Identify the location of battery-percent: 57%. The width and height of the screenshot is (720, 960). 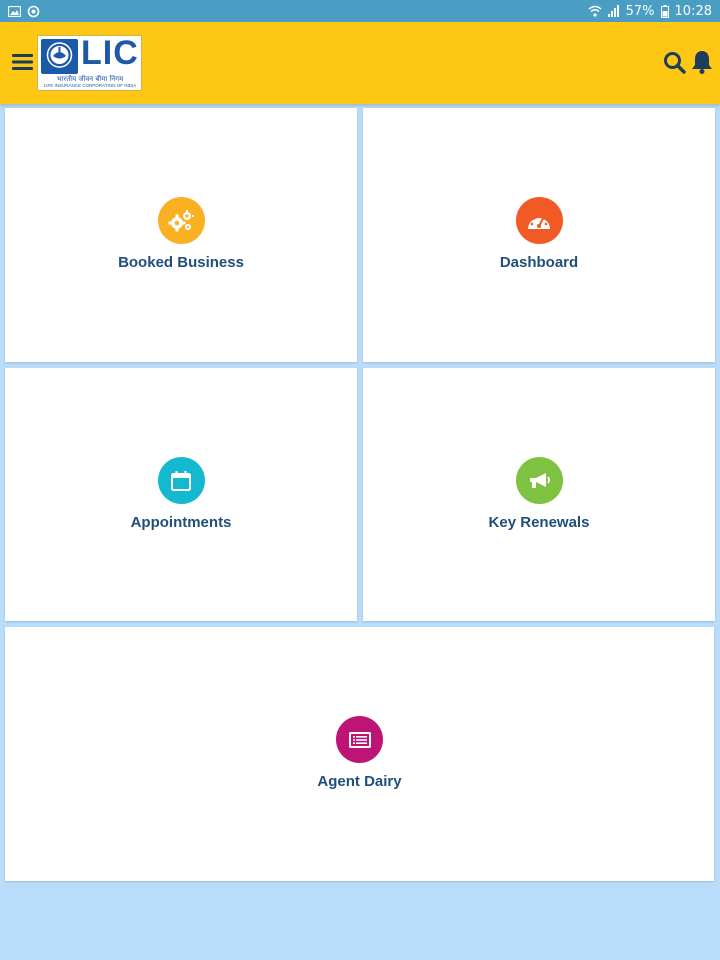
(640, 11).